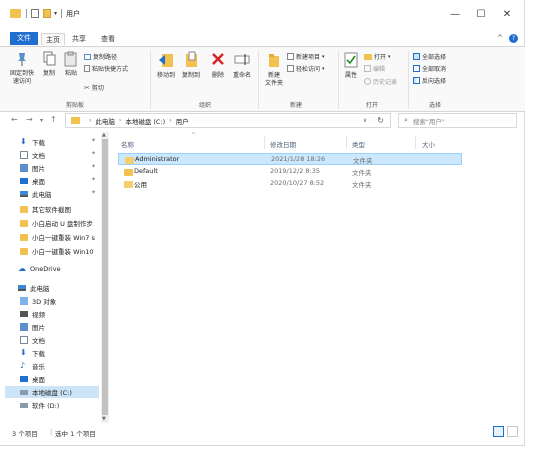 Image resolution: width=534 pixels, height=454 pixels. What do you see at coordinates (365, 120) in the screenshot?
I see `address-dropdown-icon: ∨` at bounding box center [365, 120].